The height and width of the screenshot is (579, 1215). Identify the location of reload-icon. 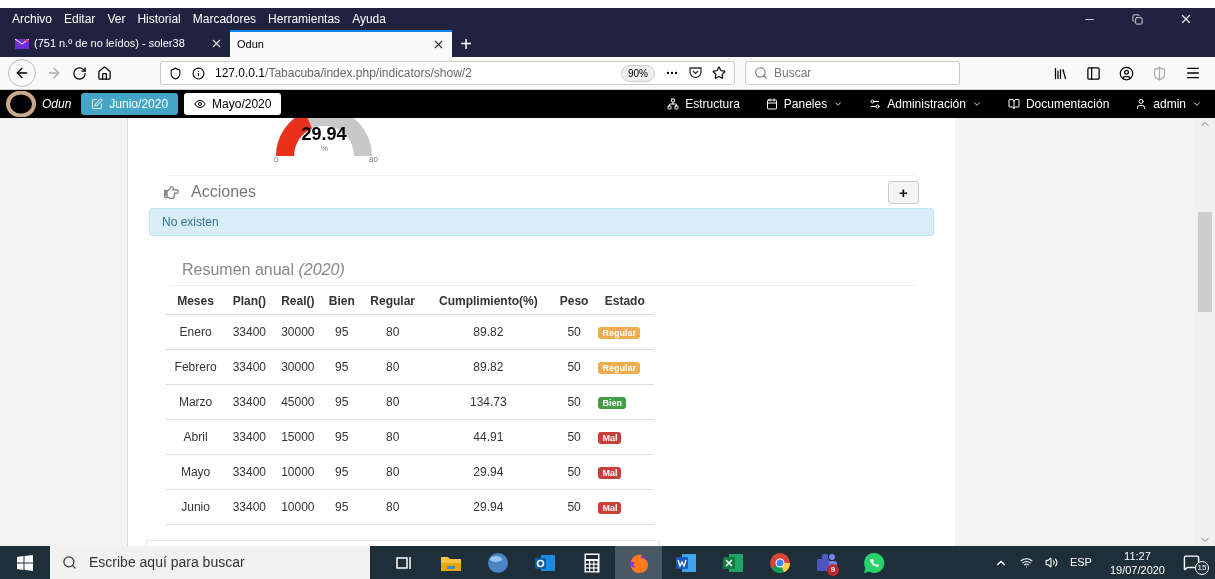
(79, 73).